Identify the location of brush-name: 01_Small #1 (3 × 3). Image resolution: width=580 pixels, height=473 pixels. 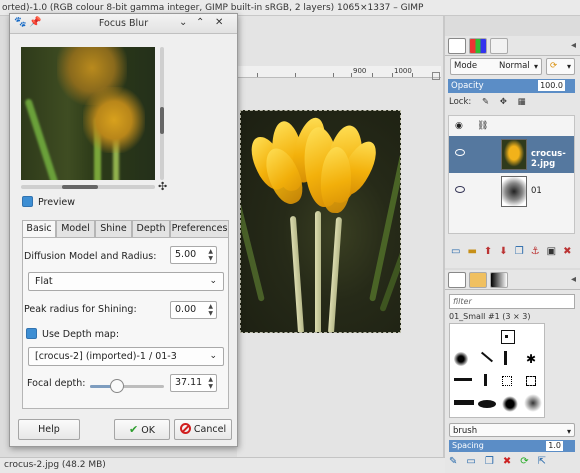
(490, 316).